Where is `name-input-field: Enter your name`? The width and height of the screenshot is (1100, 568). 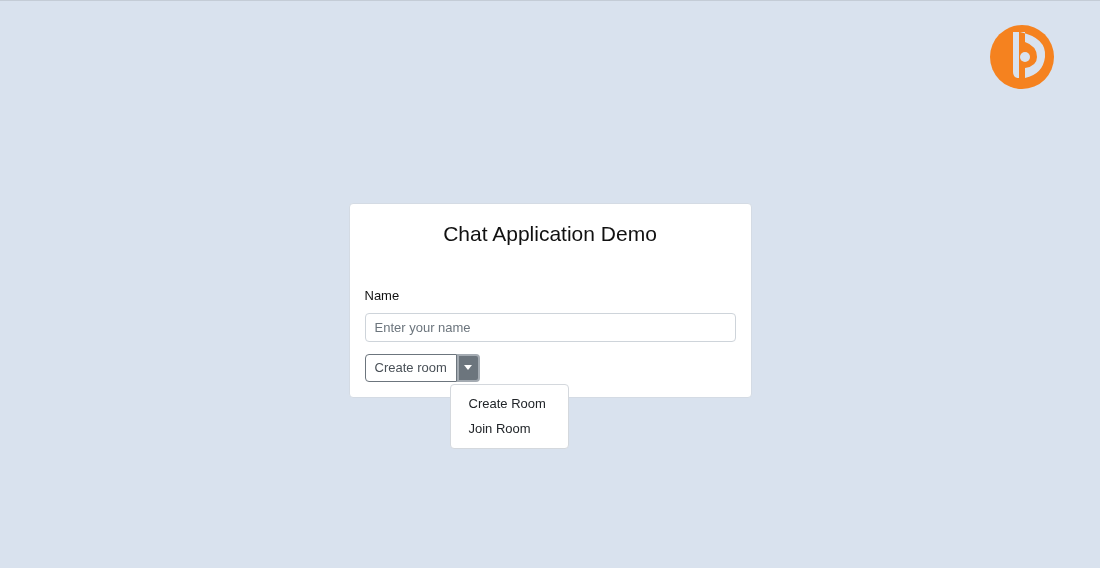
name-input-field: Enter your name is located at coordinates (550, 327).